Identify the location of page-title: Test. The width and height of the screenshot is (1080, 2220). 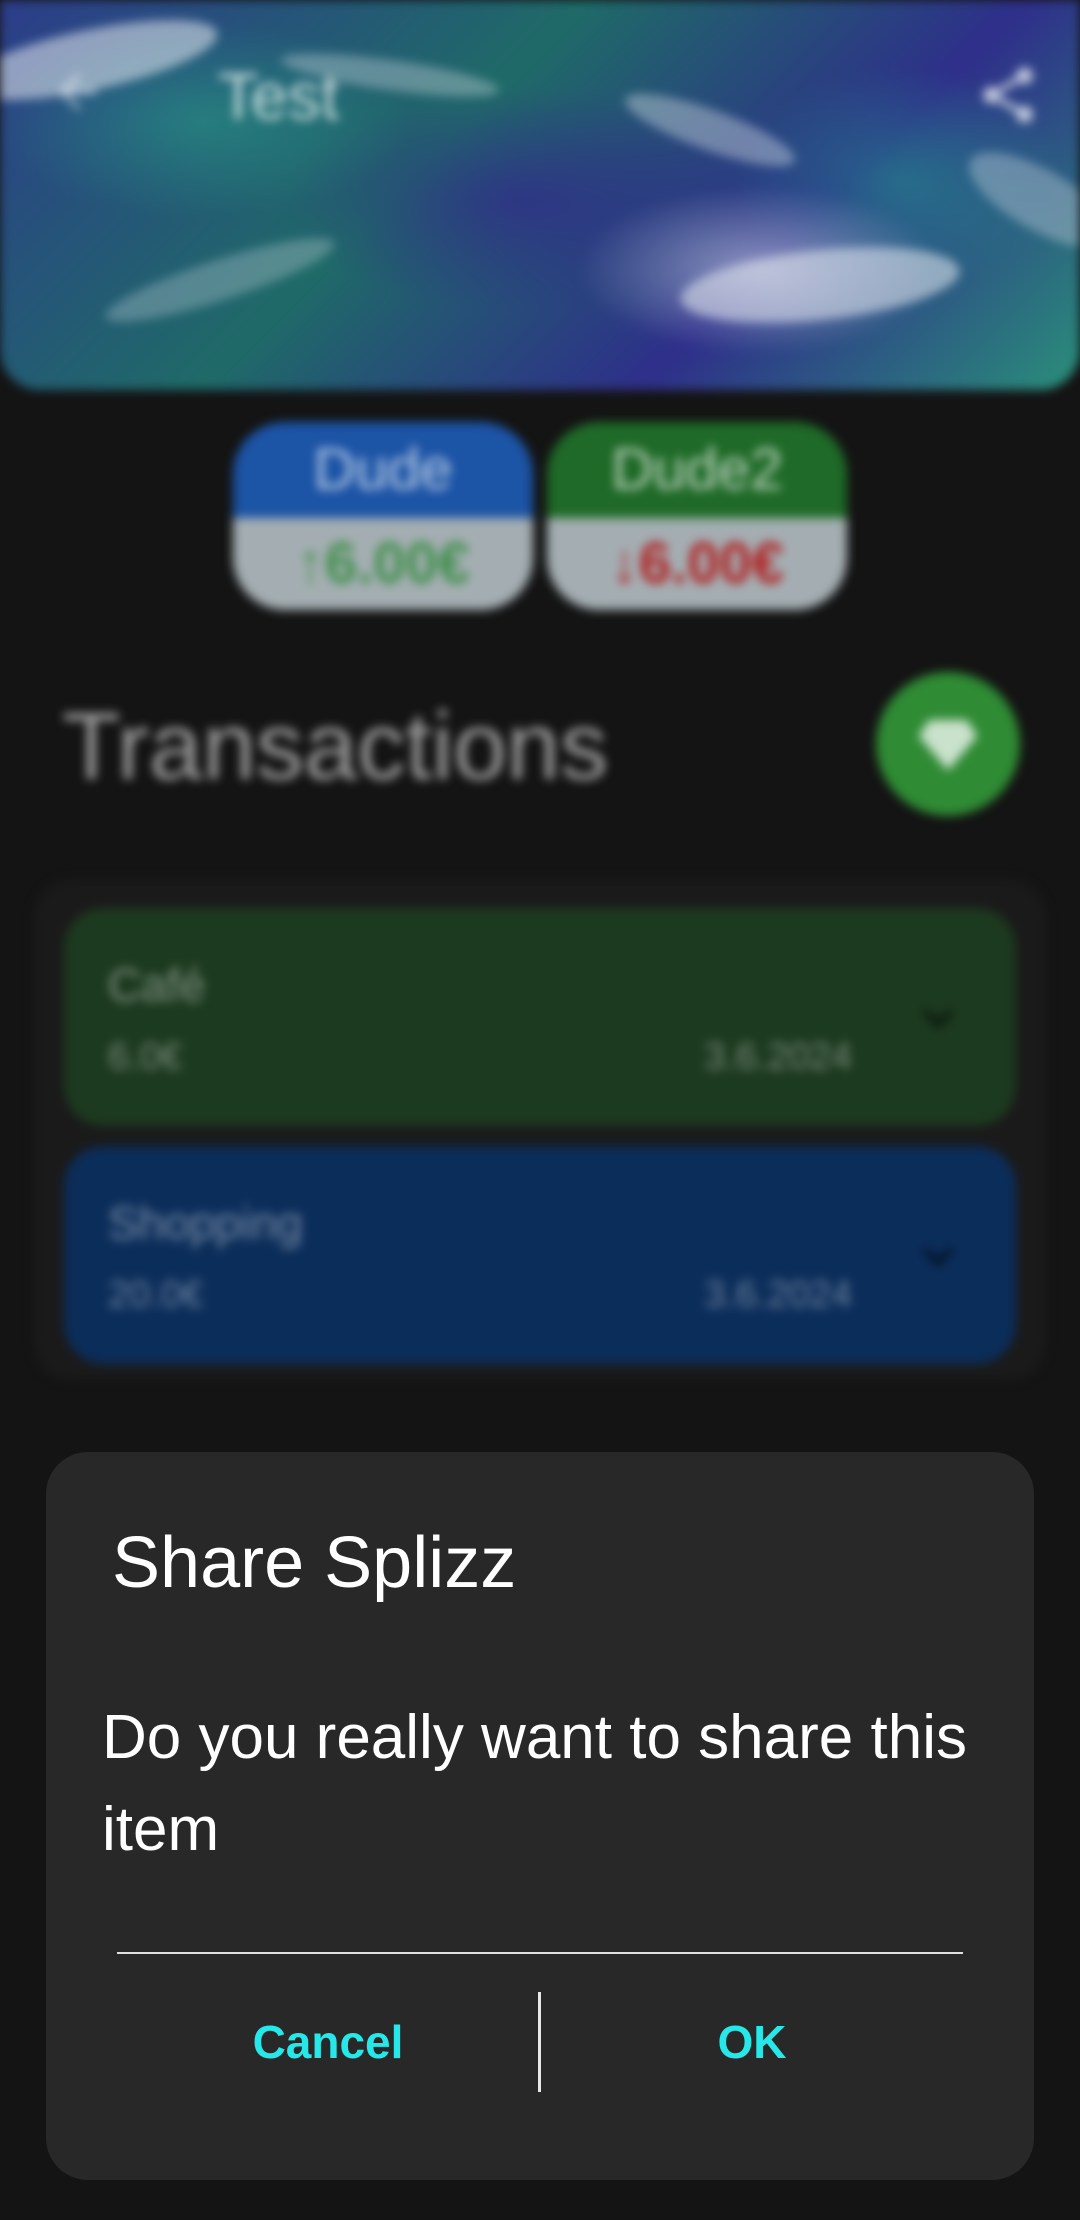
(279, 96).